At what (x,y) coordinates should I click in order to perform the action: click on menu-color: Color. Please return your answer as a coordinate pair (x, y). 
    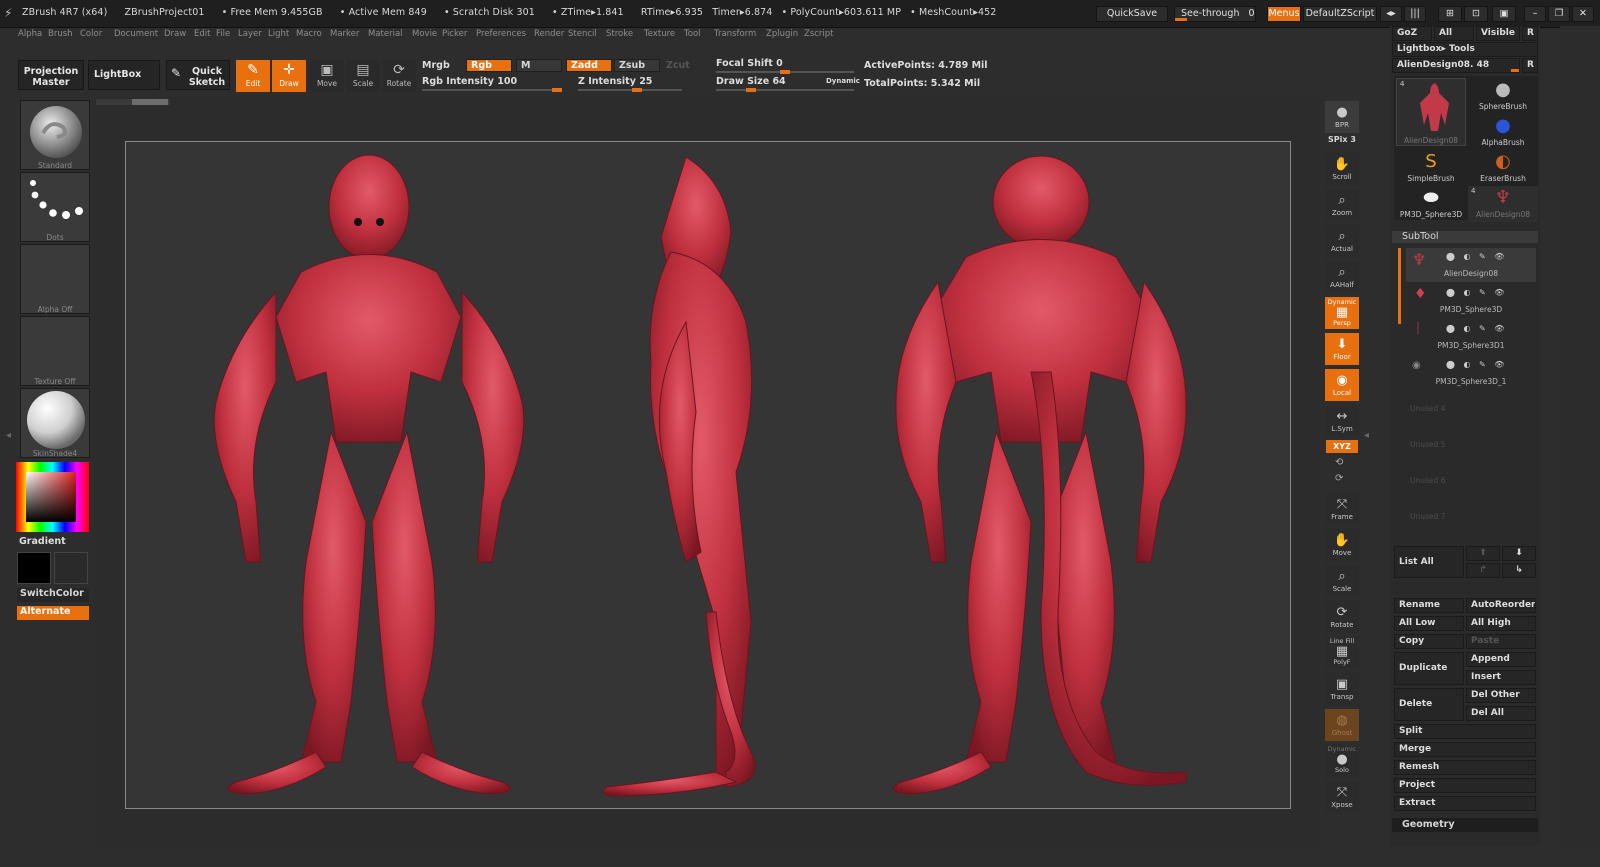
    Looking at the image, I should click on (91, 34).